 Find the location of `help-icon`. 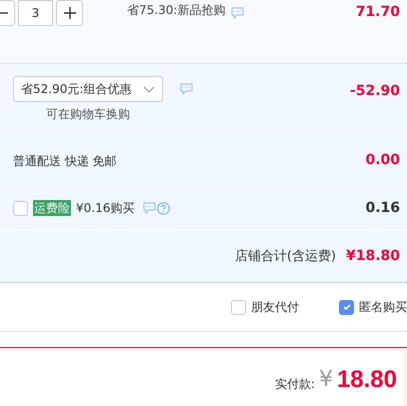

help-icon is located at coordinates (163, 208).